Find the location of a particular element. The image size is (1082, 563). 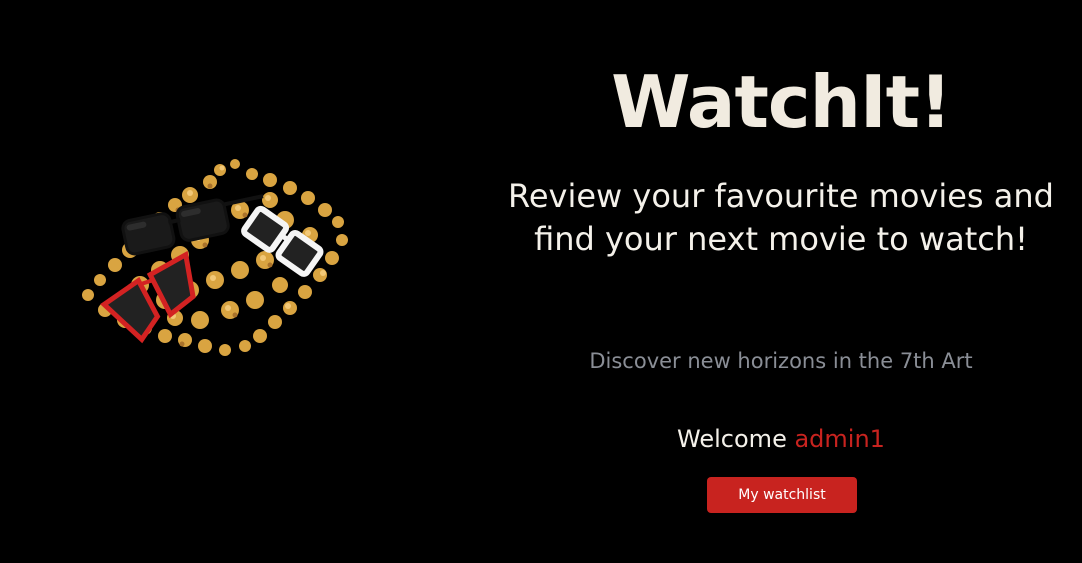

welcome-message: Welcome admin1 is located at coordinates (781, 439).